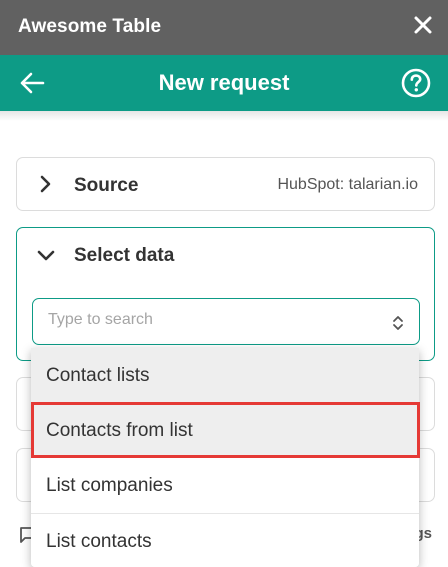 The image size is (448, 567). I want to click on chevron-down-icon, so click(46, 256).